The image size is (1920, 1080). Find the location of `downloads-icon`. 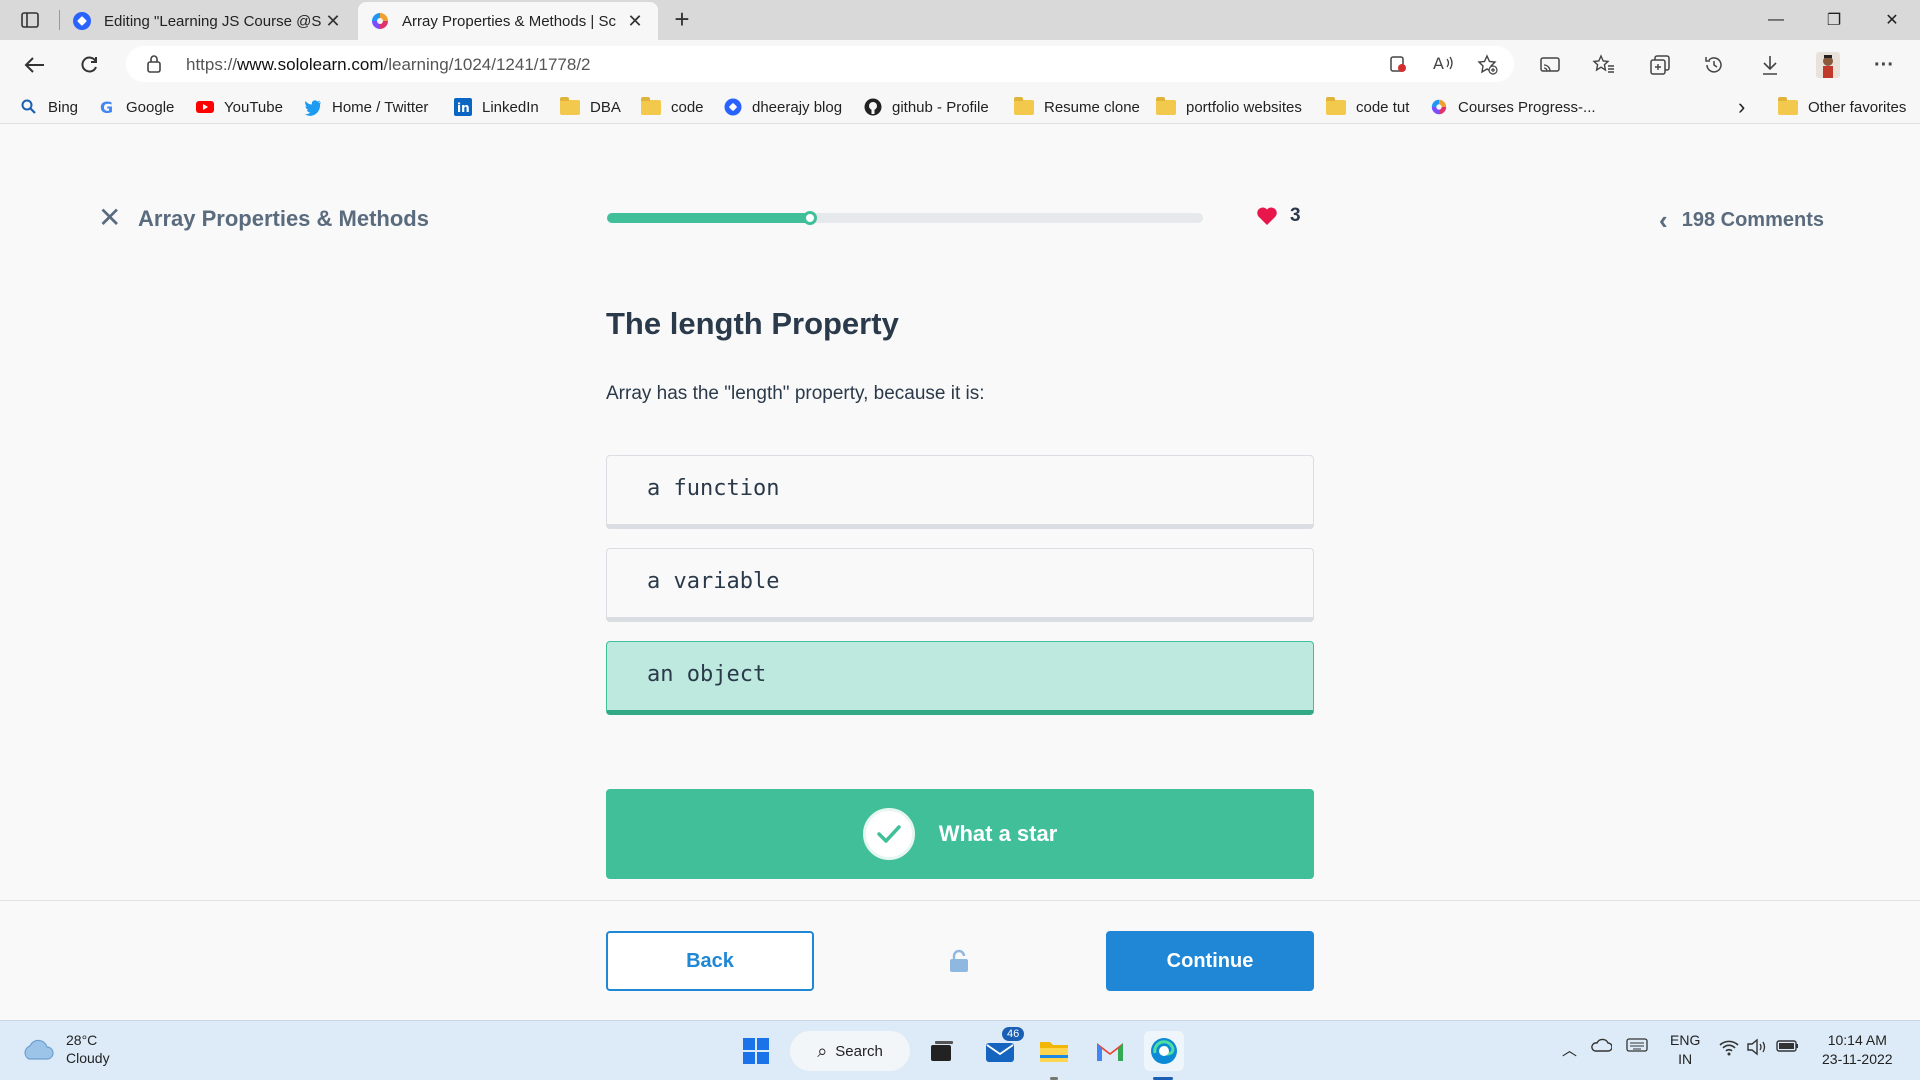

downloads-icon is located at coordinates (1770, 65).